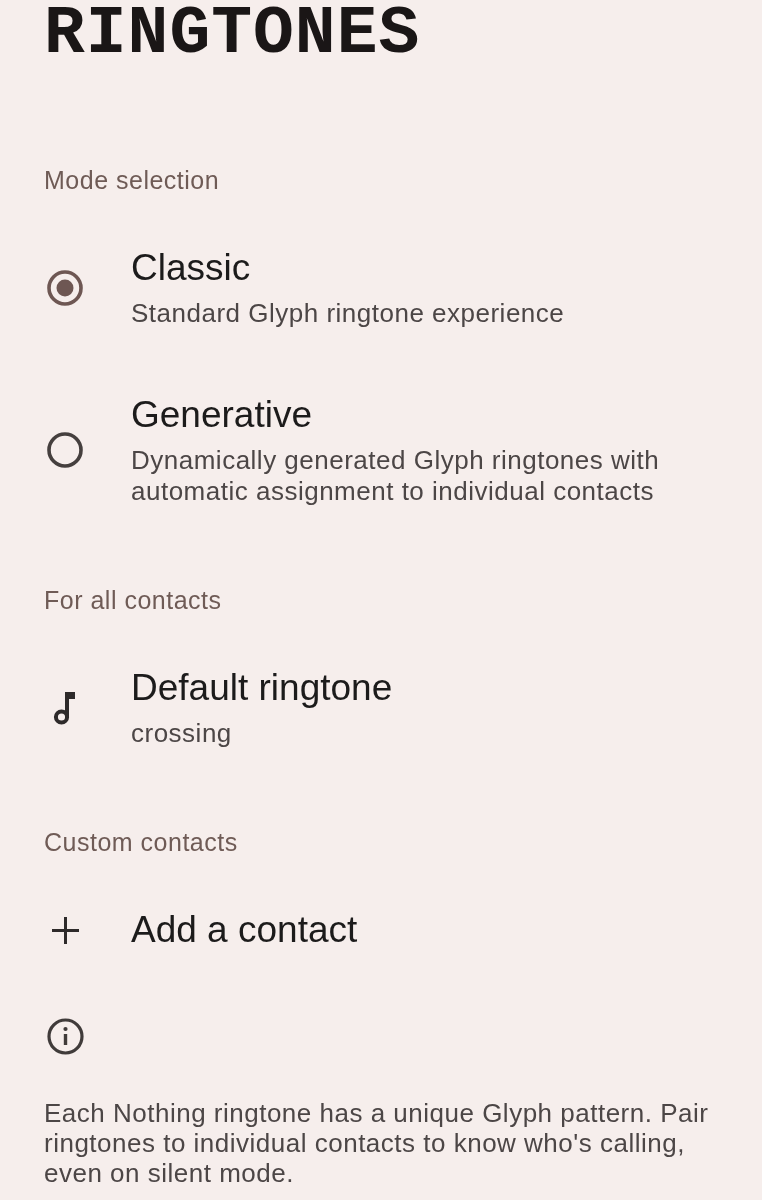  I want to click on setting-description: Standard Glyph ringtone experience, so click(348, 313).